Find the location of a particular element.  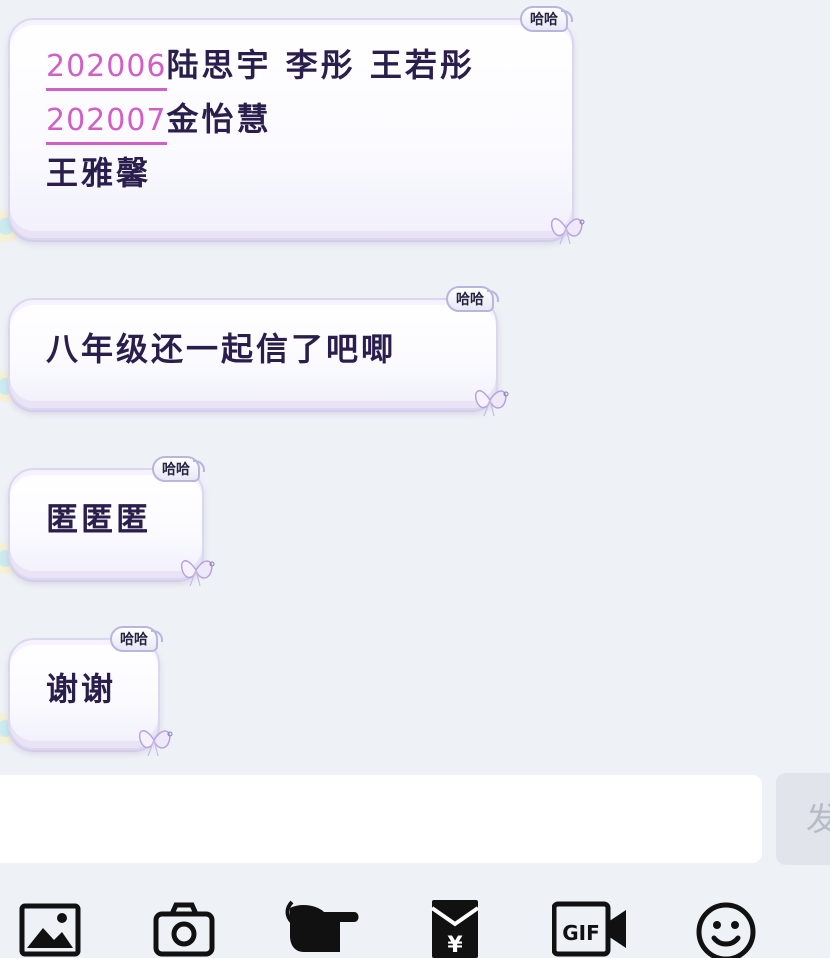

message-text: 八年级还一起信了吧唧 is located at coordinates (221, 349).